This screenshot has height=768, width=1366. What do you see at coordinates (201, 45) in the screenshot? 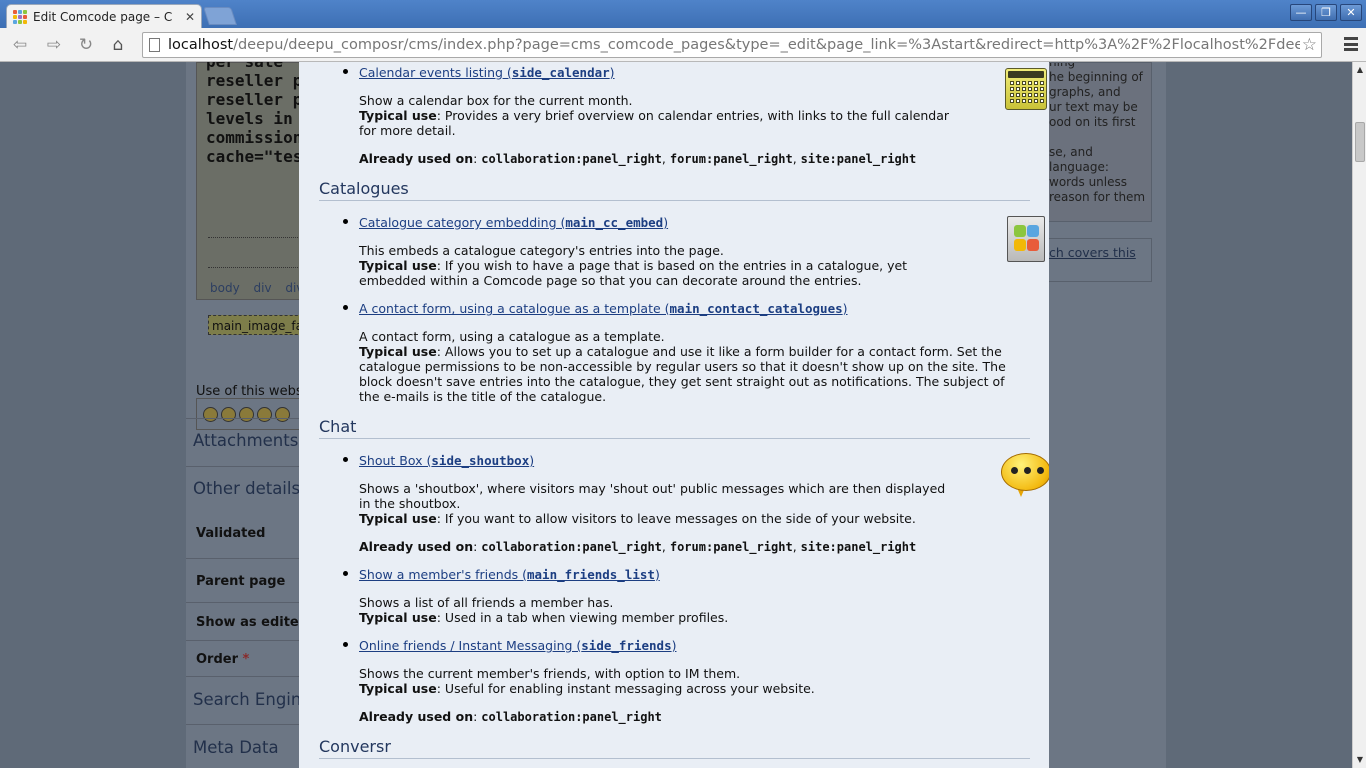
I see `url-host: localhost` at bounding box center [201, 45].